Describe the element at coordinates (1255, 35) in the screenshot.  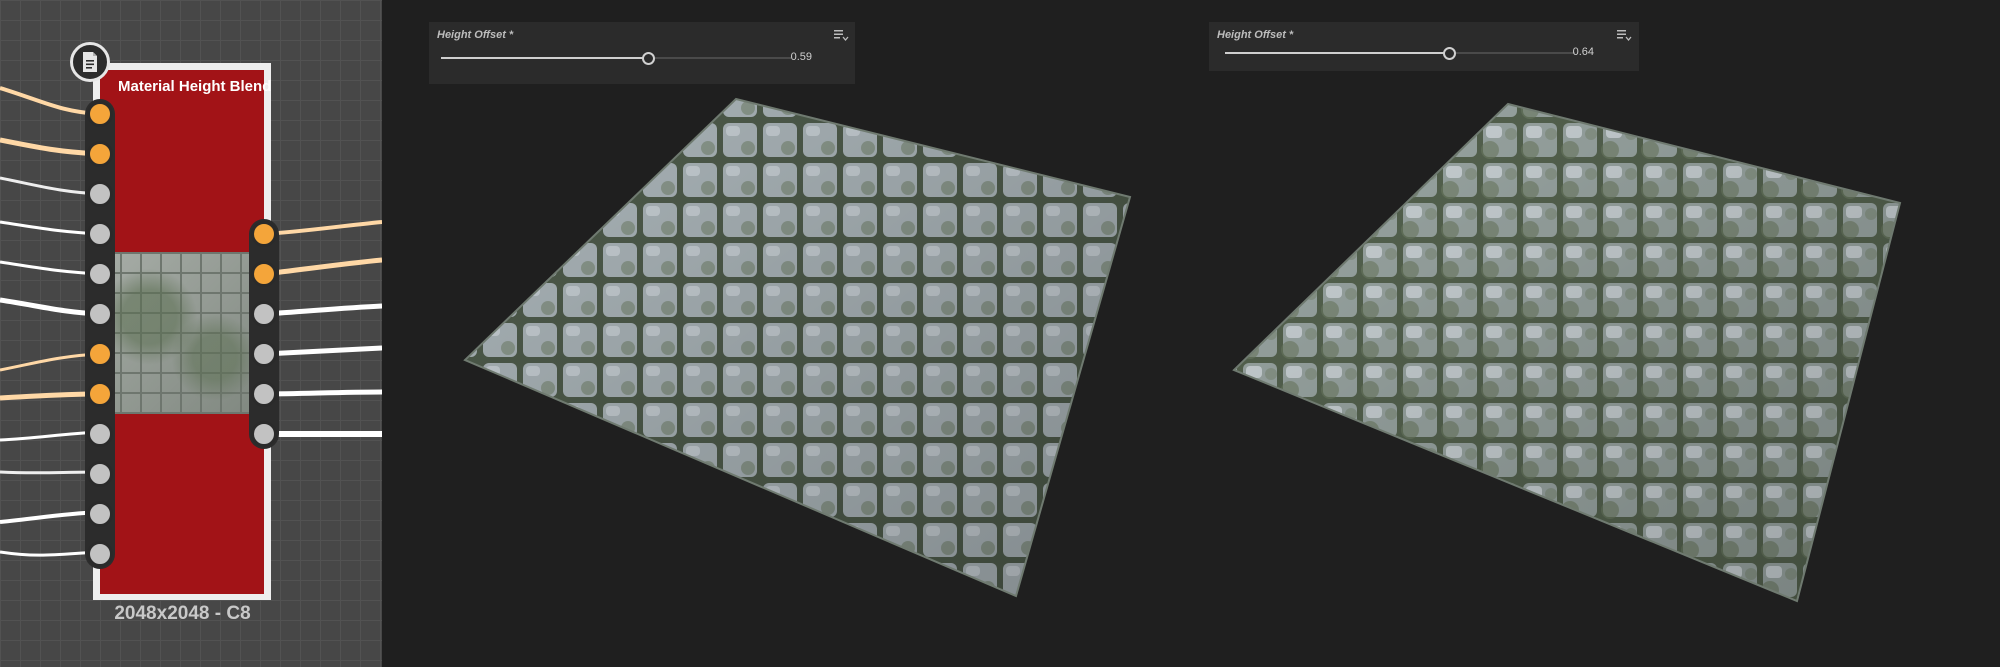
I see `height-offset-label: Height Offset *` at that location.